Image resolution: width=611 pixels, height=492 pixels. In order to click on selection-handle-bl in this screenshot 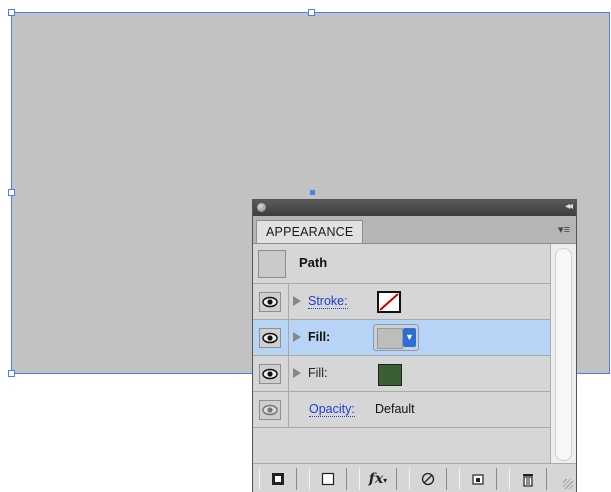, I will do `click(11, 373)`.